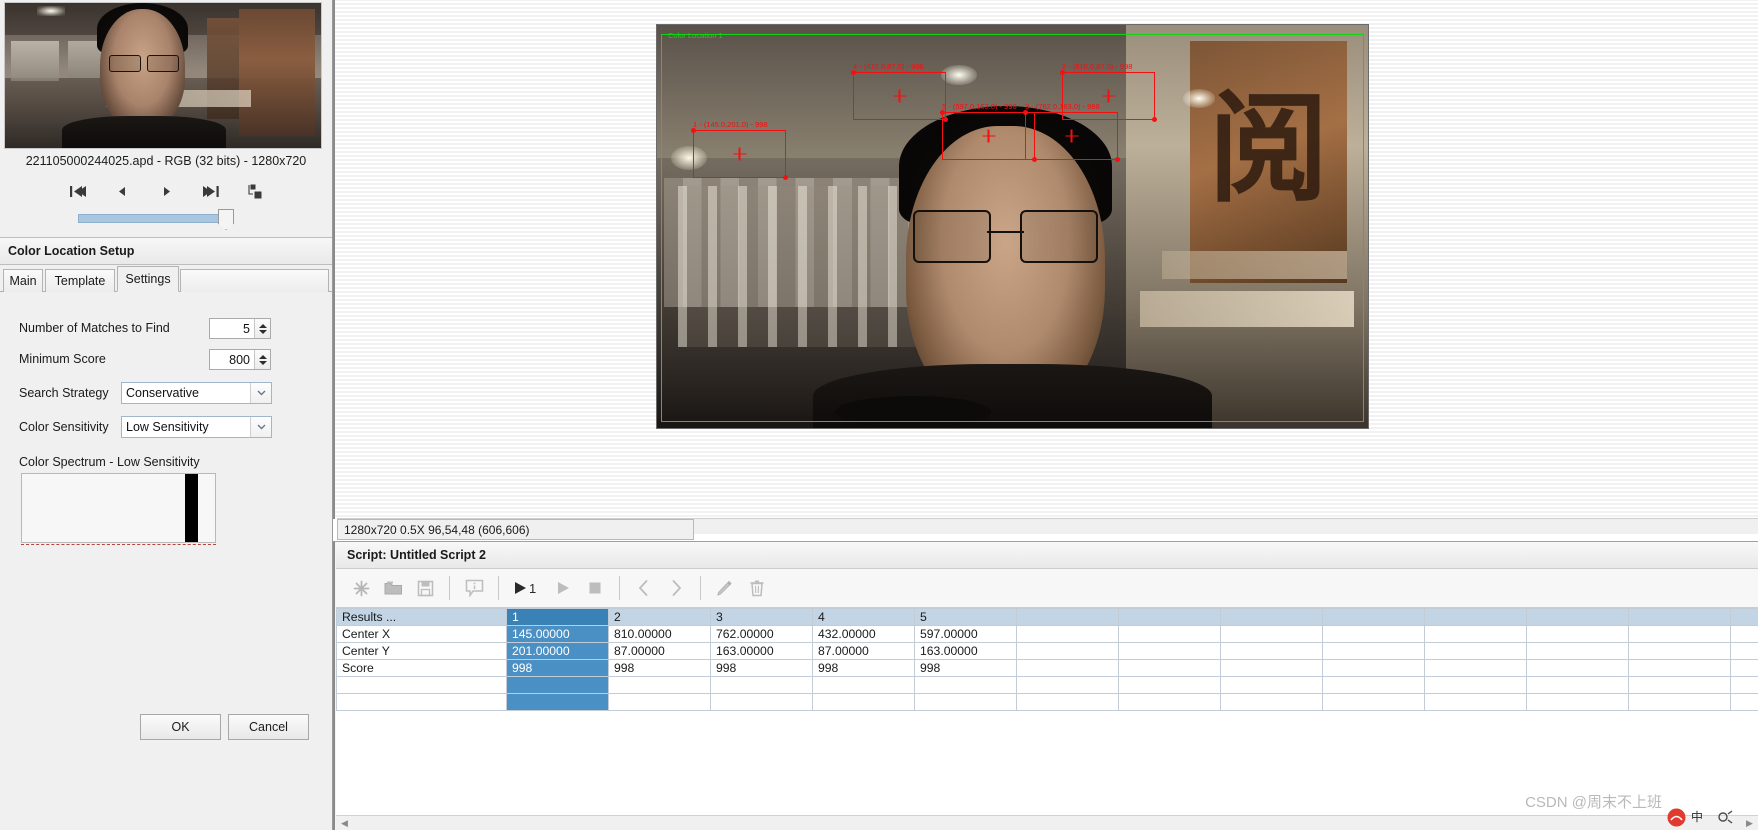 This screenshot has width=1758, height=830. What do you see at coordinates (761, 634) in the screenshot?
I see `table-cell-r1-c3: 762.00000` at bounding box center [761, 634].